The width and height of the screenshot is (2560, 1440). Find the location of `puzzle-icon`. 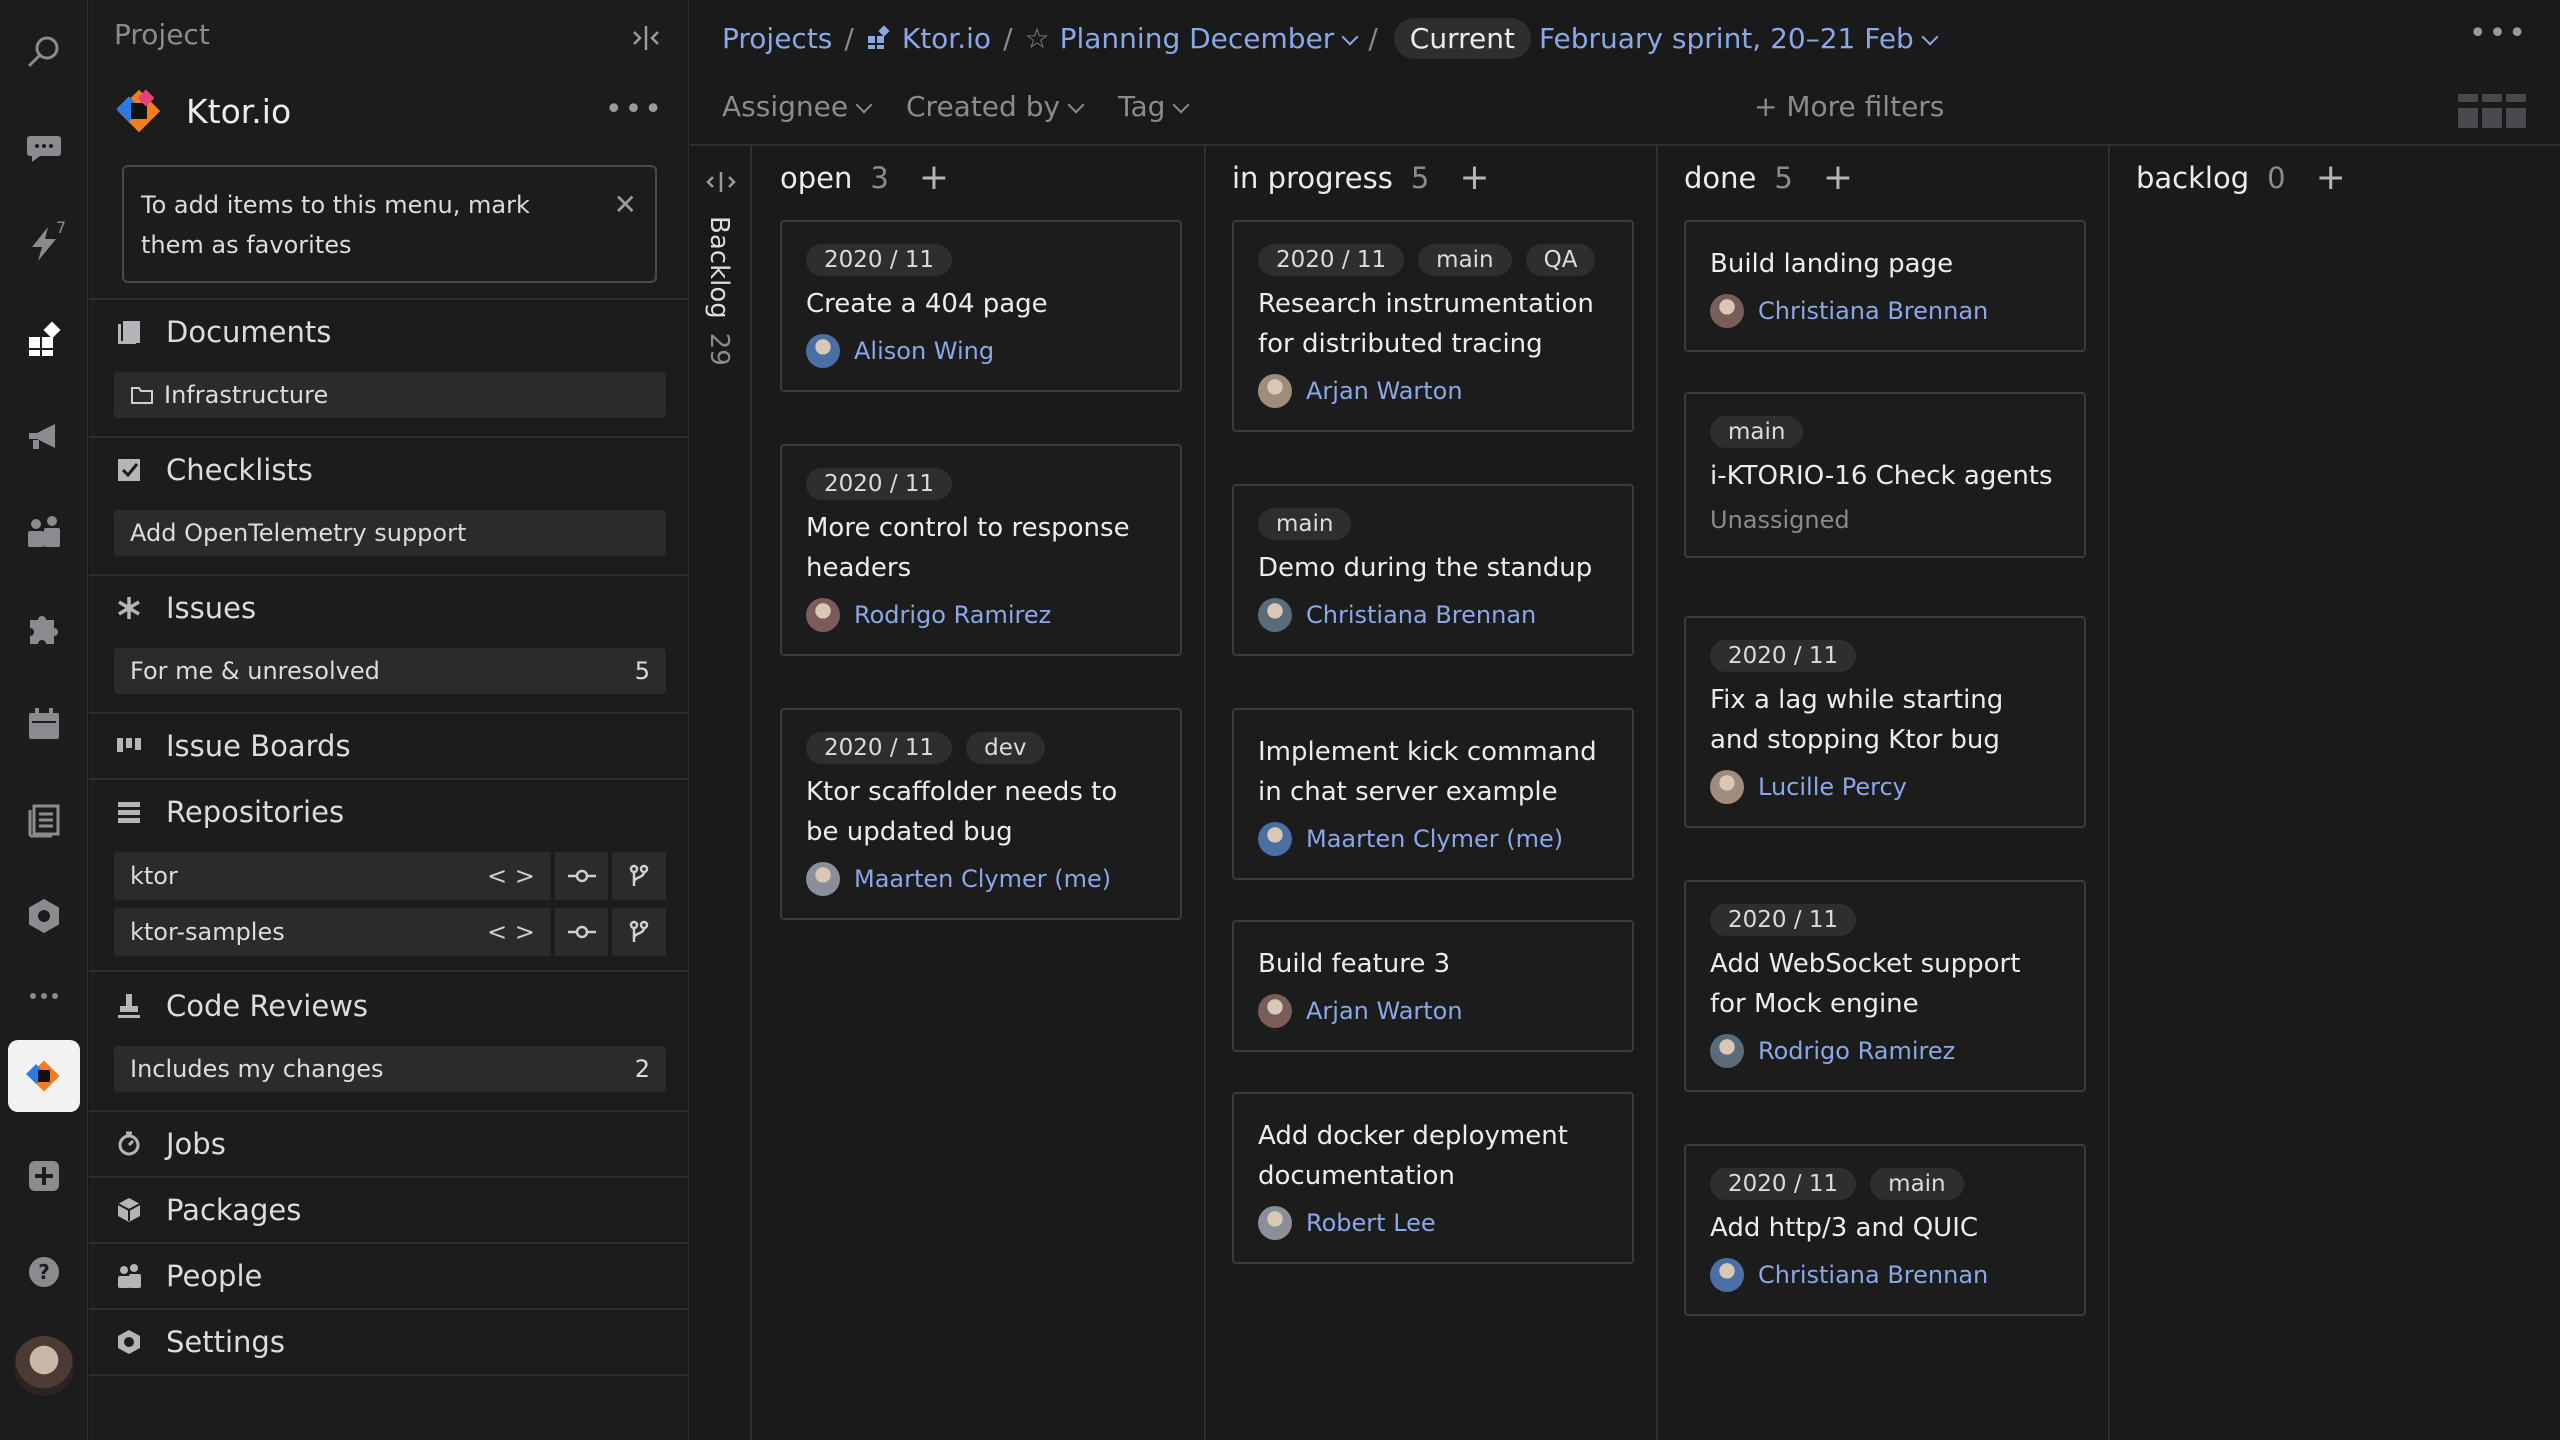

puzzle-icon is located at coordinates (44, 628).